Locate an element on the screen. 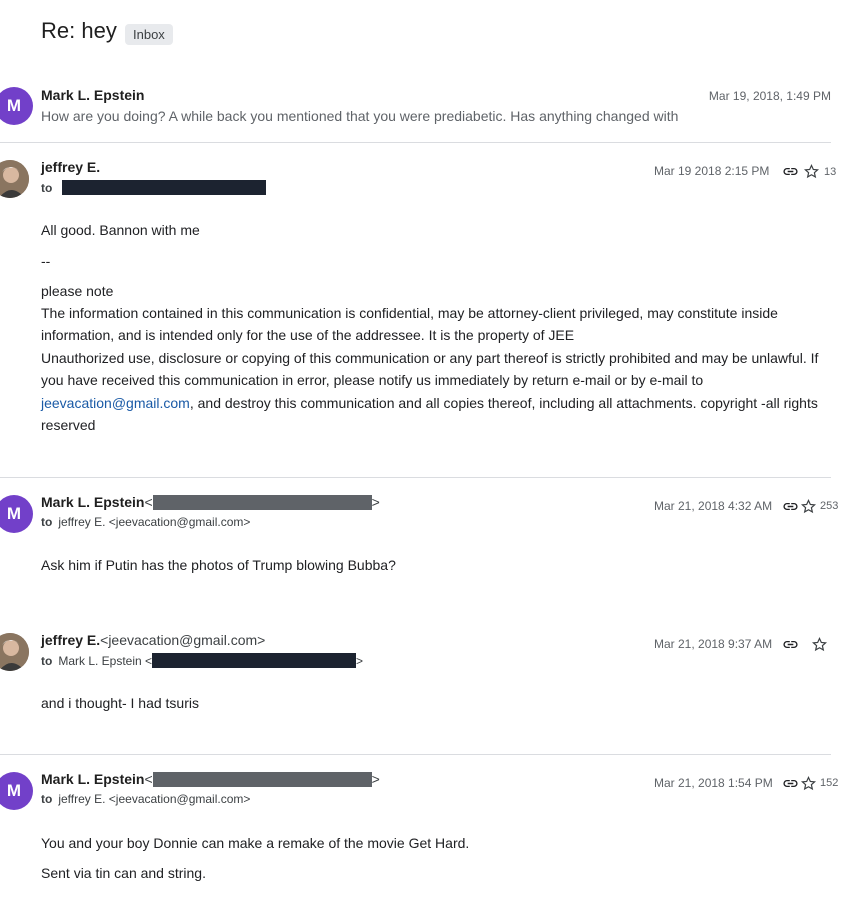  message-date: Mar 19 2018 2:15 PM is located at coordinates (712, 171).